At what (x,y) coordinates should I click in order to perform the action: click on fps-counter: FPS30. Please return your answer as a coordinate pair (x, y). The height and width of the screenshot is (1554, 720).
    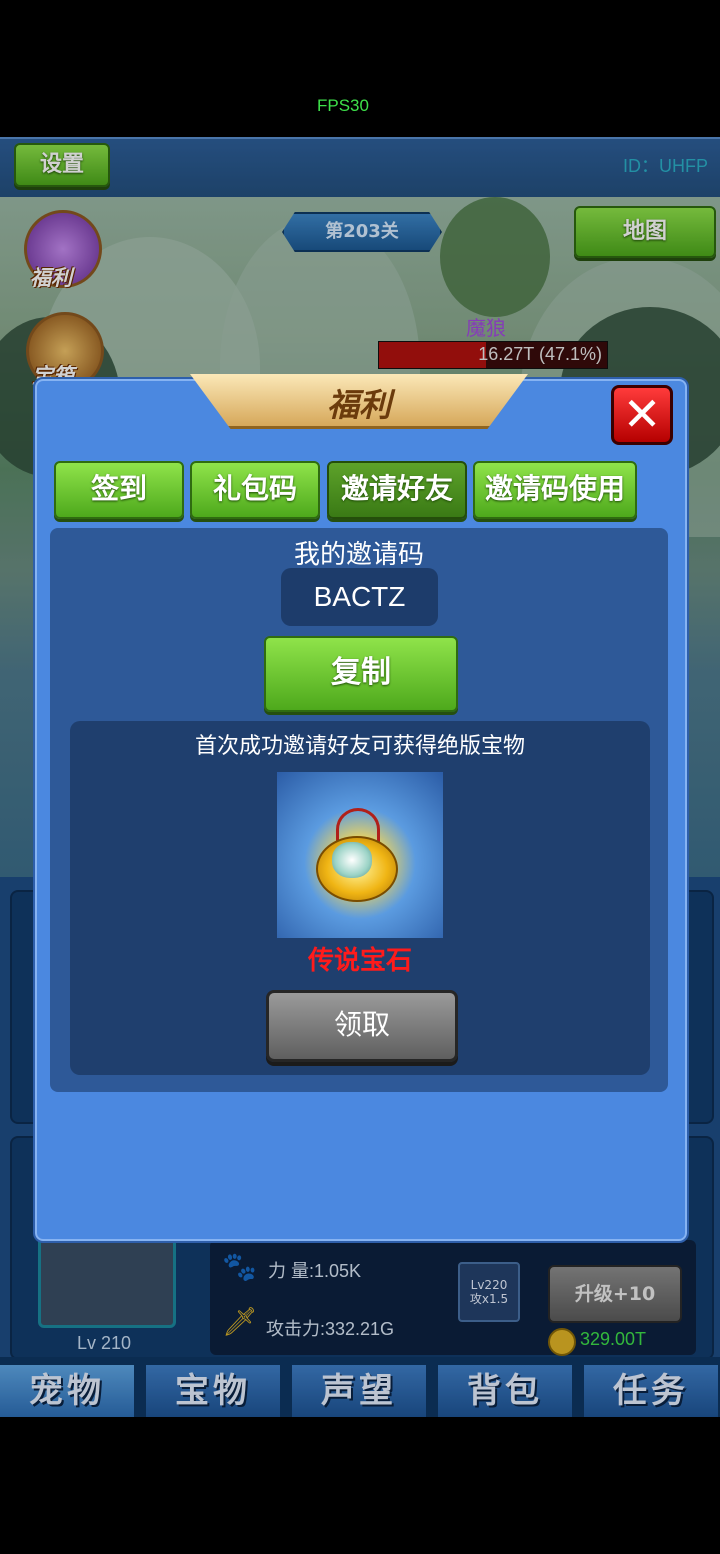
    Looking at the image, I should click on (343, 105).